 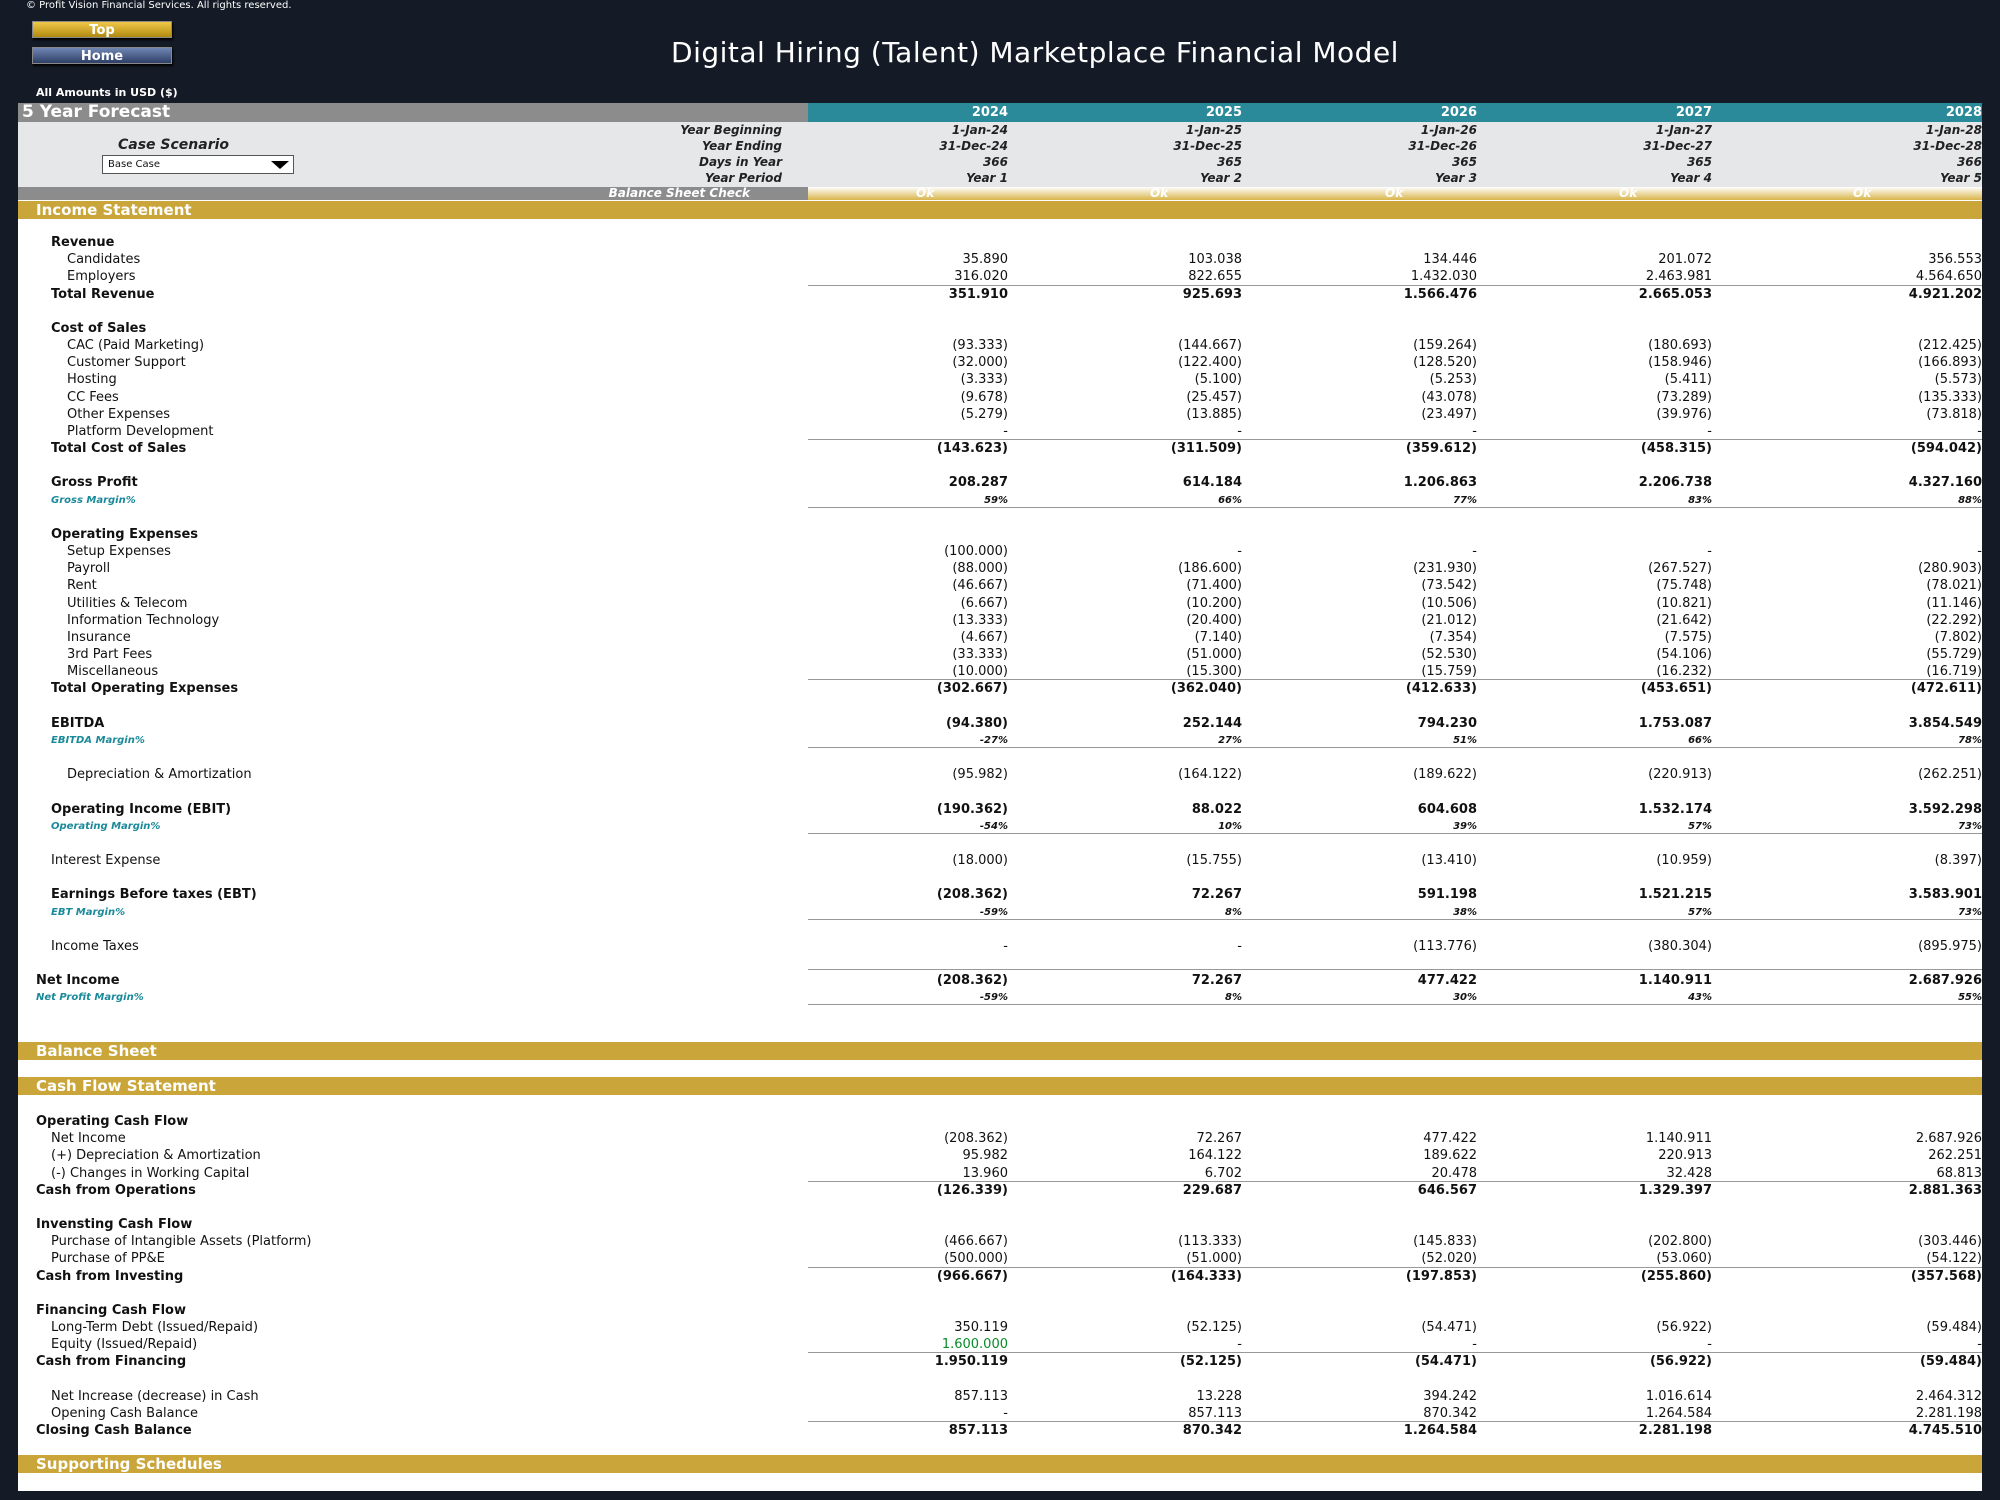 I want to click on value-cell: (197.853), so click(x=1377, y=1276).